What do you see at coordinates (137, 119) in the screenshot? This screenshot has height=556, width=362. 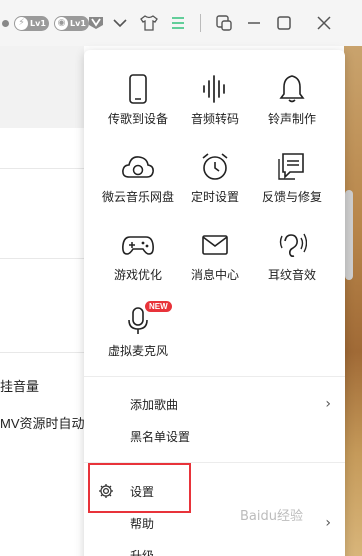 I see `grid-item-label: 传歌到设备` at bounding box center [137, 119].